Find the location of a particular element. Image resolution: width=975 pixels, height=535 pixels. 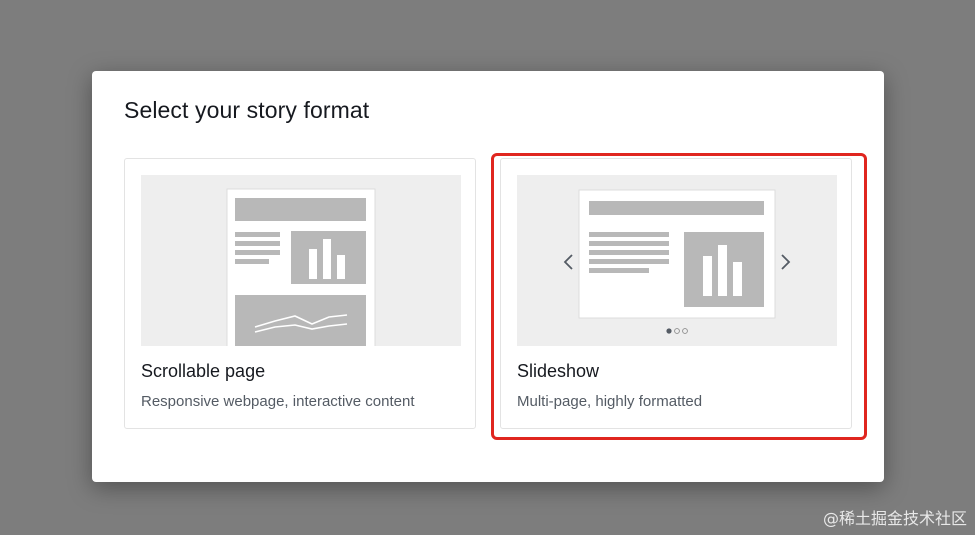

line-chart-block is located at coordinates (300, 320).